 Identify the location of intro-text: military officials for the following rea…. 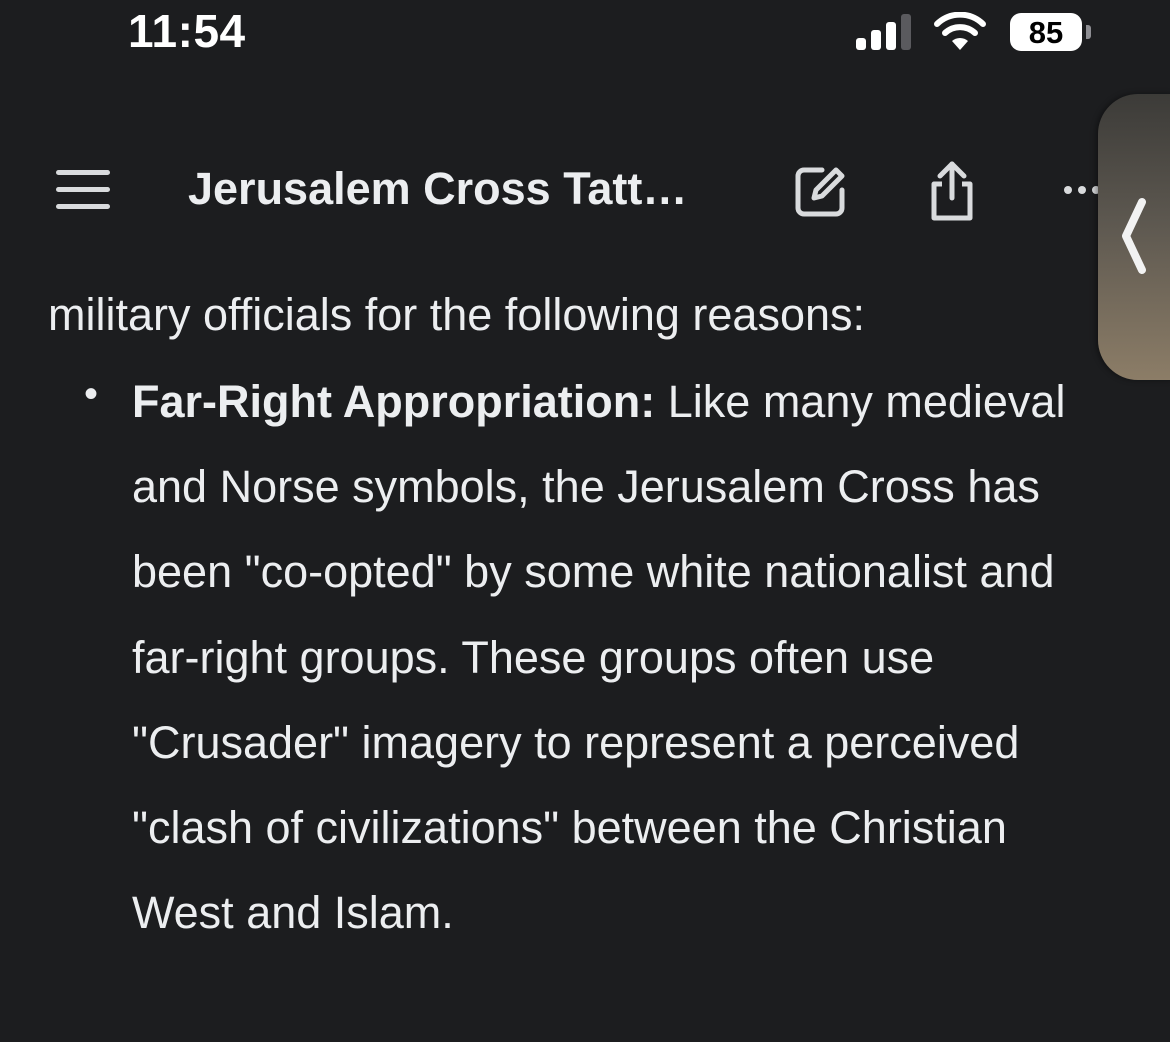
(457, 314).